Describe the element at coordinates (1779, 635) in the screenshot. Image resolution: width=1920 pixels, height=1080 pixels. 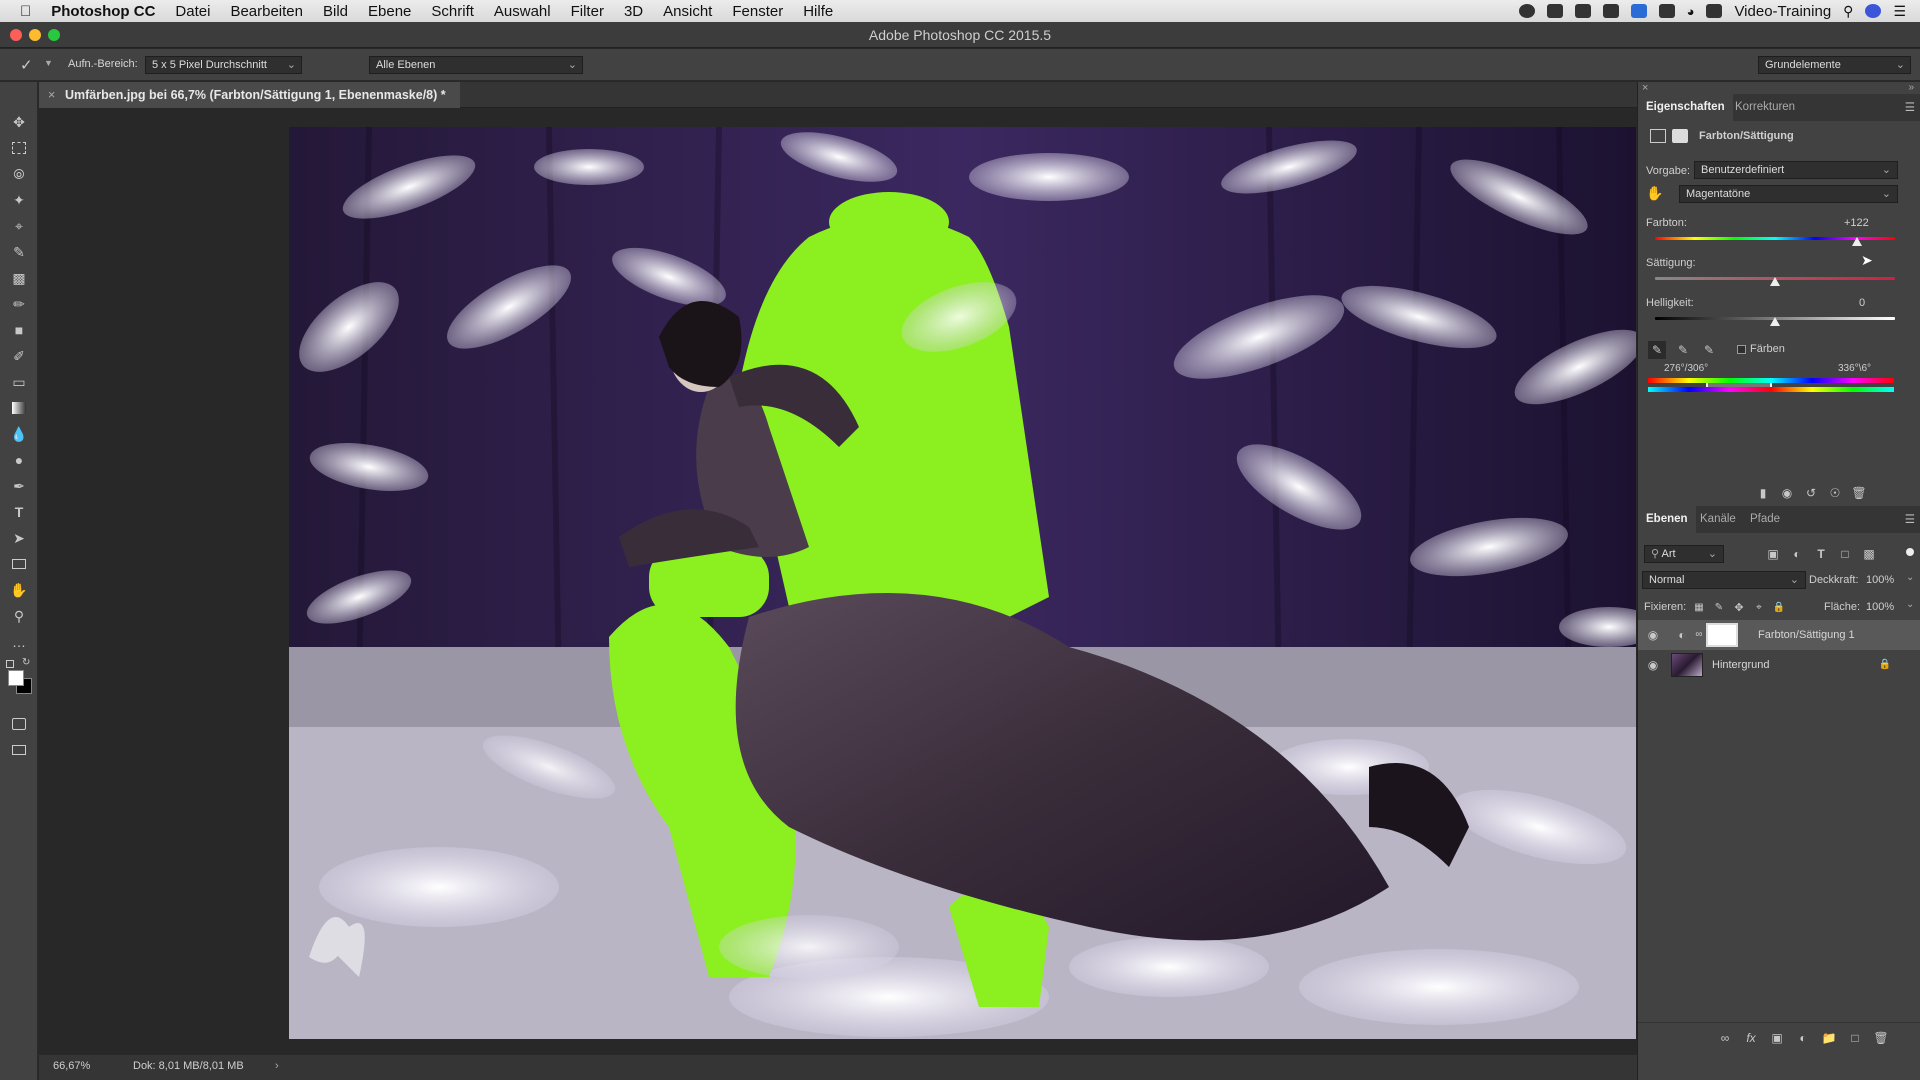
I see `layer-row-farbton-saettigung: ◉ ◐ ∞ Farbton/Sättigung 1` at that location.